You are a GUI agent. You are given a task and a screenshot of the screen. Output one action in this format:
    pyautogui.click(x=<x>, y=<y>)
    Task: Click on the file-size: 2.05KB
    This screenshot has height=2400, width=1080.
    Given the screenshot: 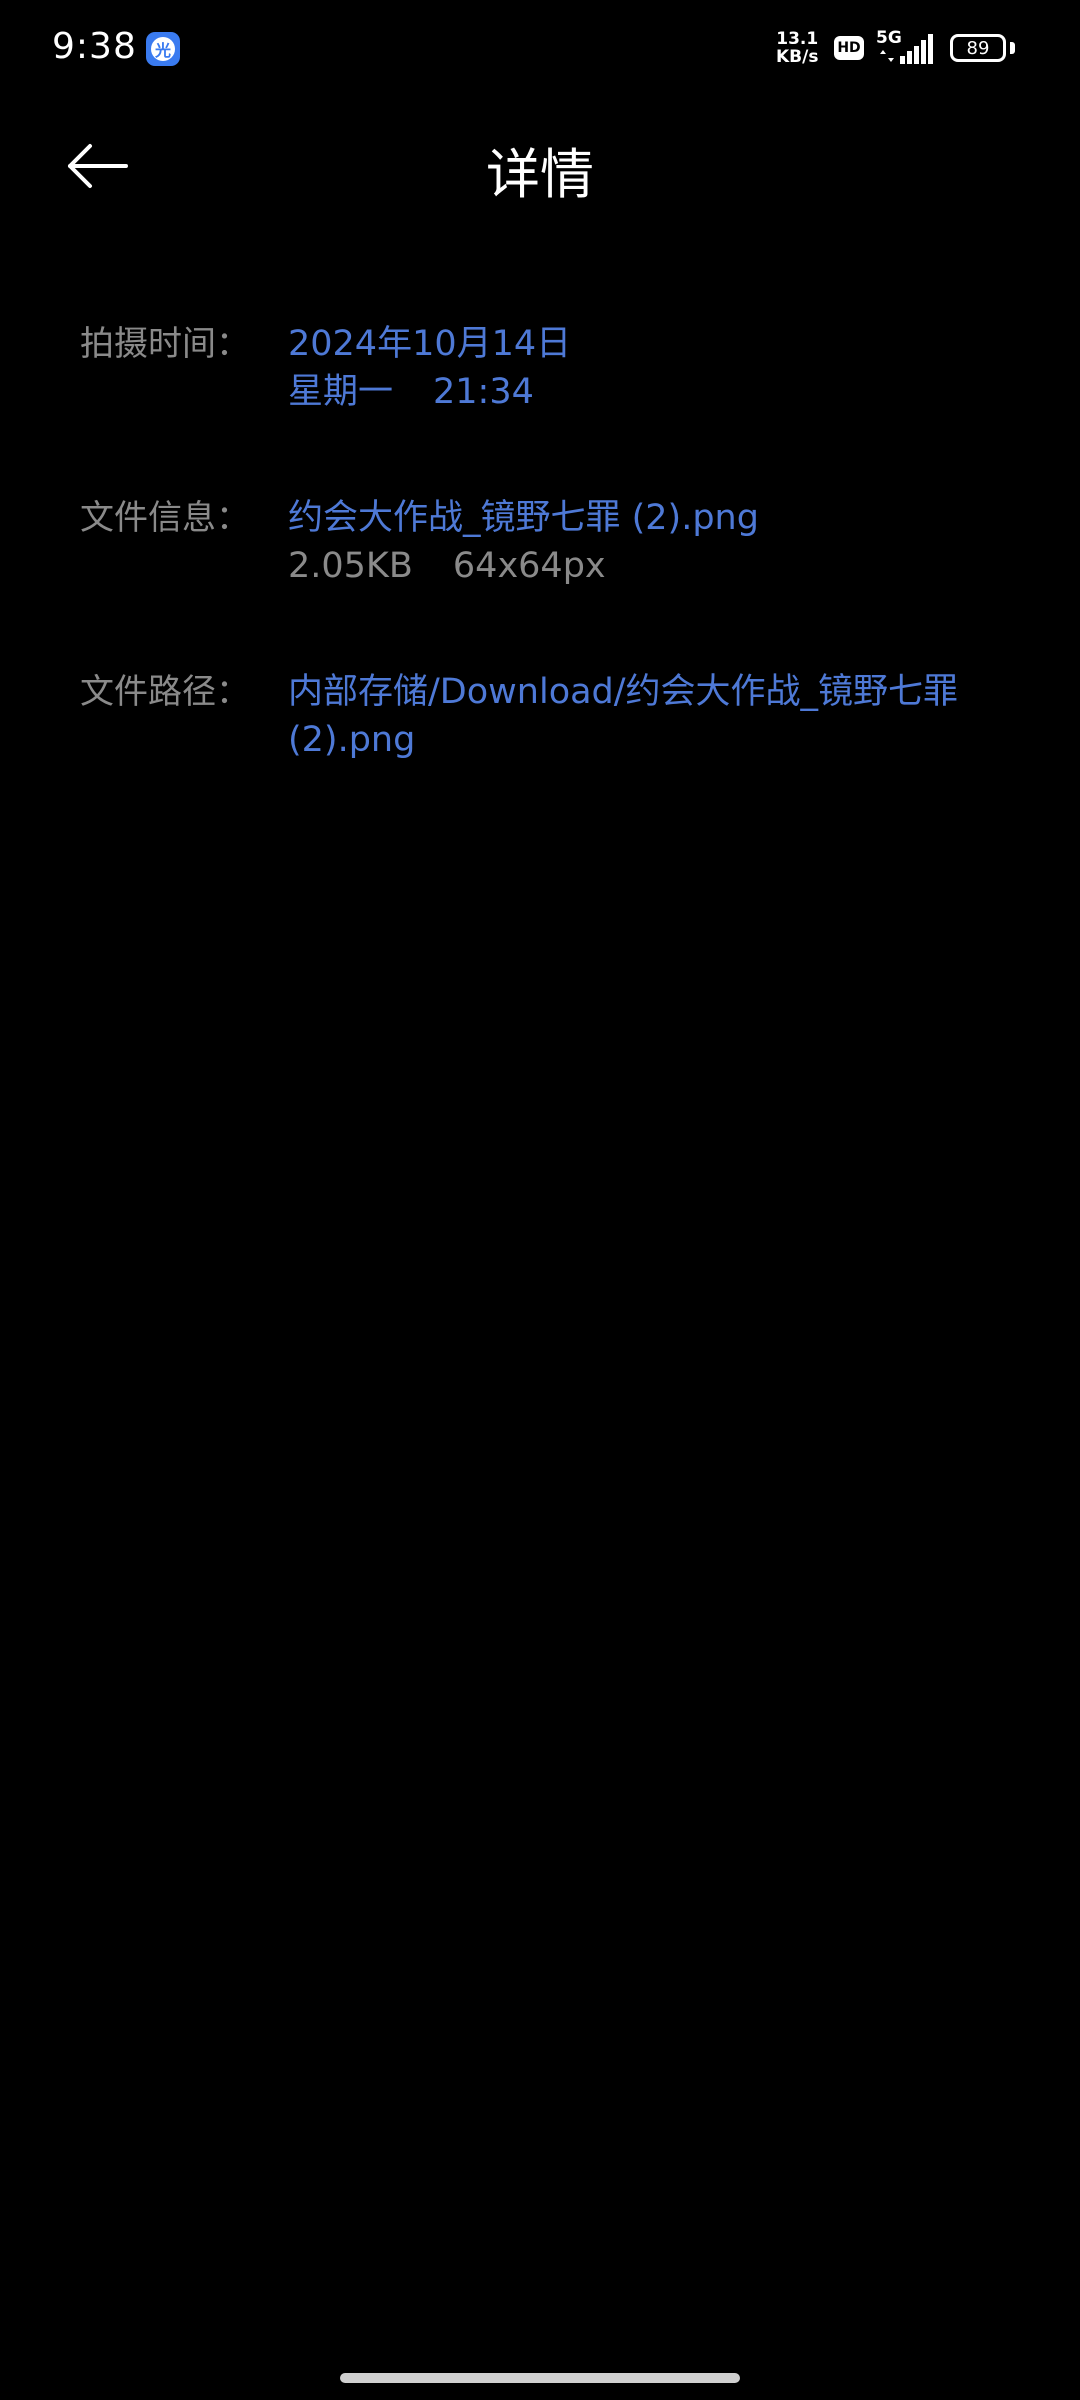 What is the action you would take?
    pyautogui.click(x=350, y=566)
    